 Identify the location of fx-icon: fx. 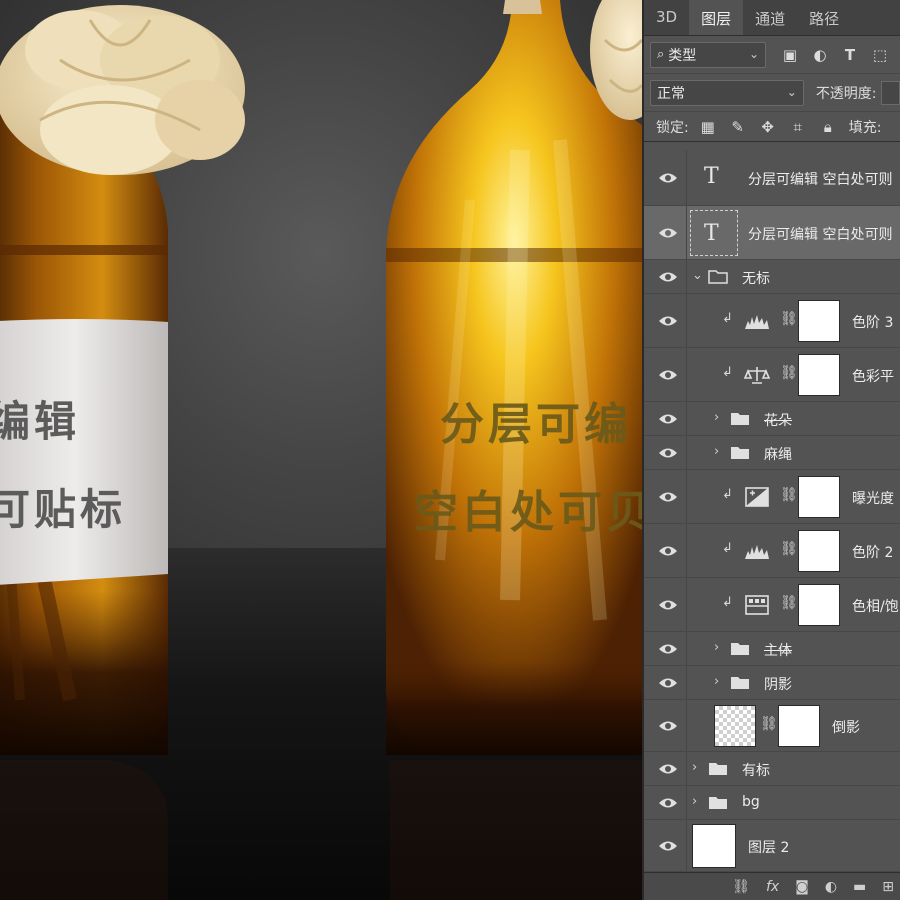
(772, 887).